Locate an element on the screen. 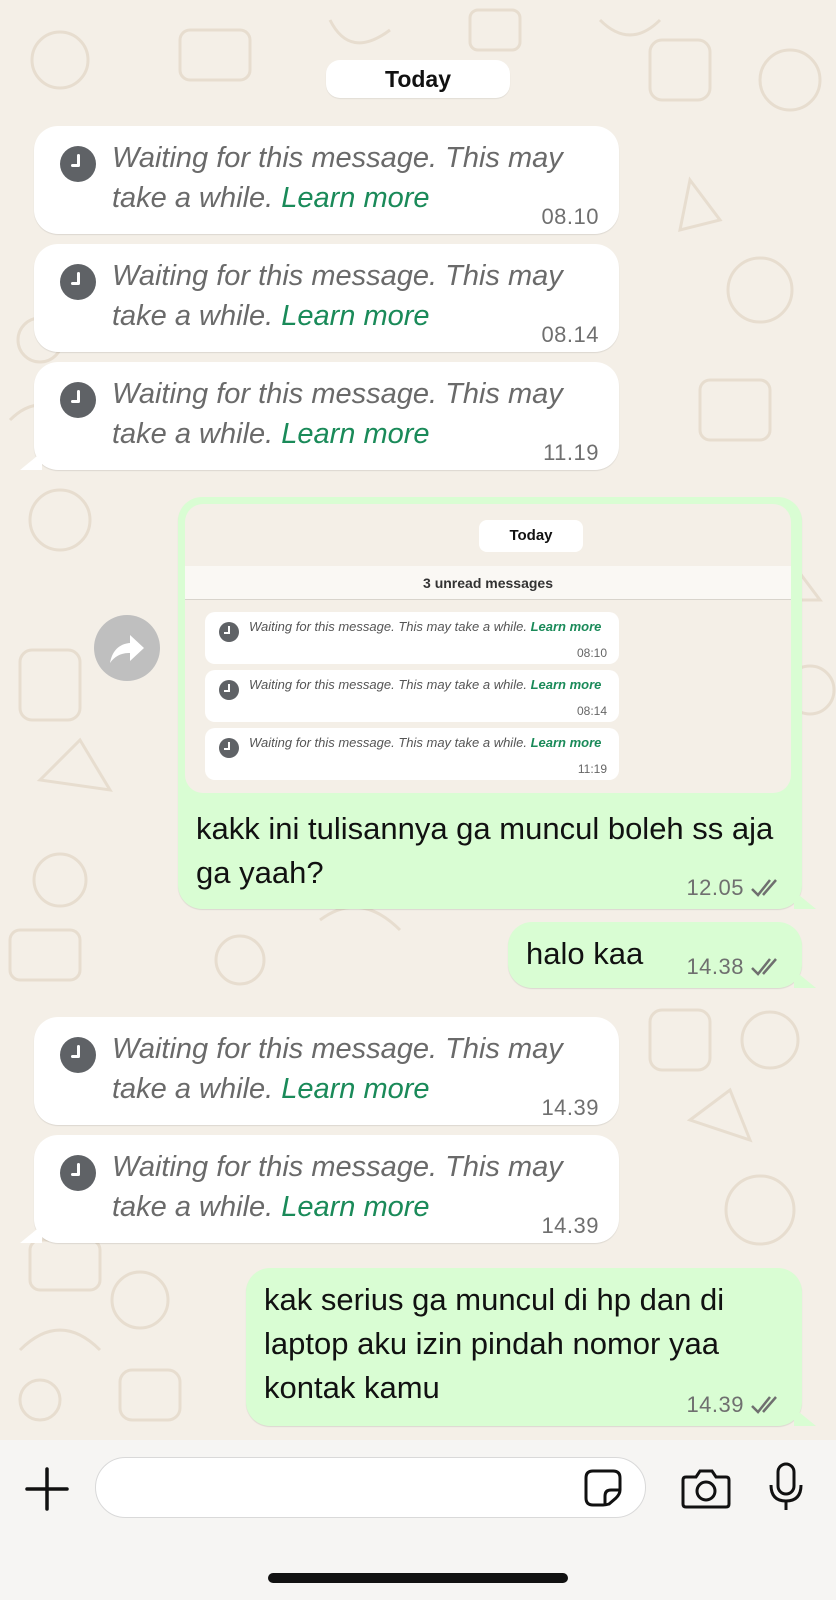 The width and height of the screenshot is (836, 1600). message-time: 08.14 is located at coordinates (570, 334).